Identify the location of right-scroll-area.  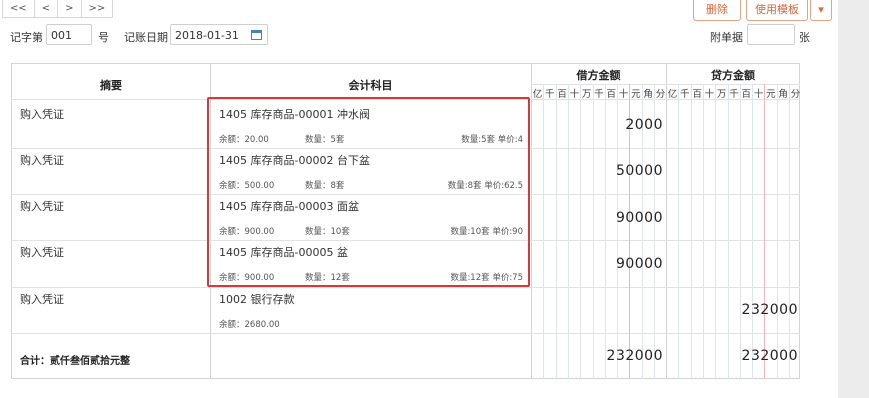
(853, 199).